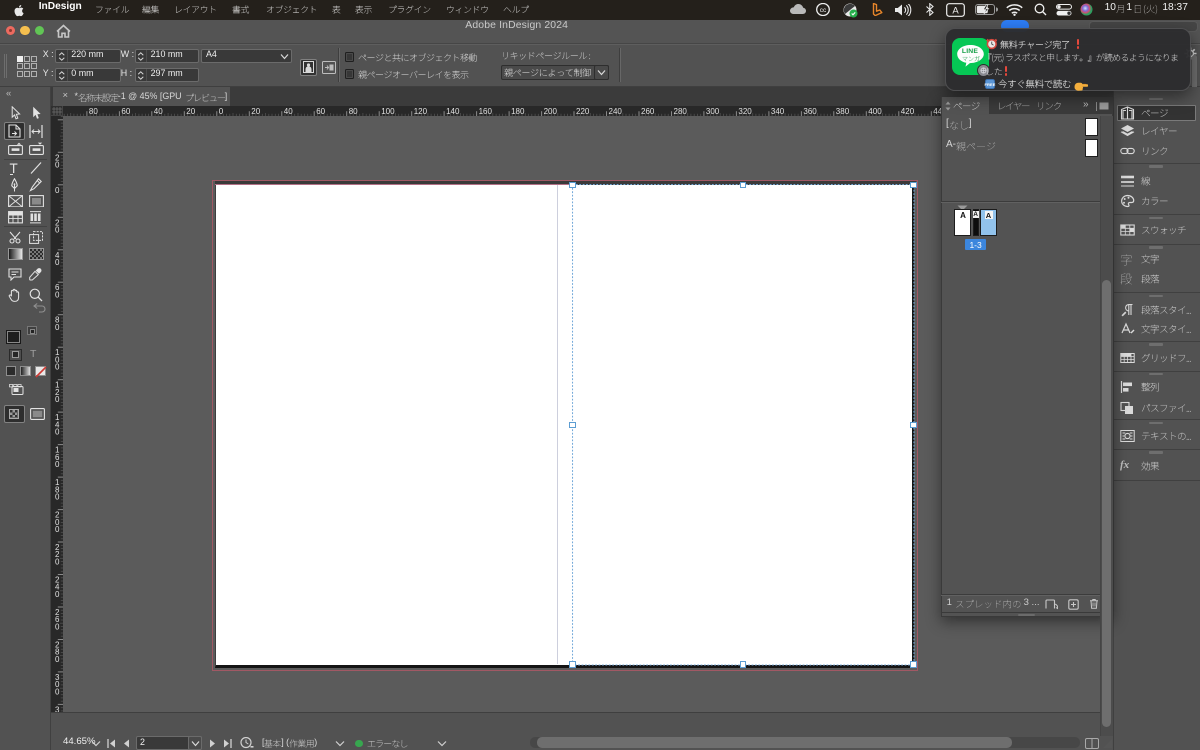 The height and width of the screenshot is (750, 1200). I want to click on svg-text: 100, so click(388, 111).